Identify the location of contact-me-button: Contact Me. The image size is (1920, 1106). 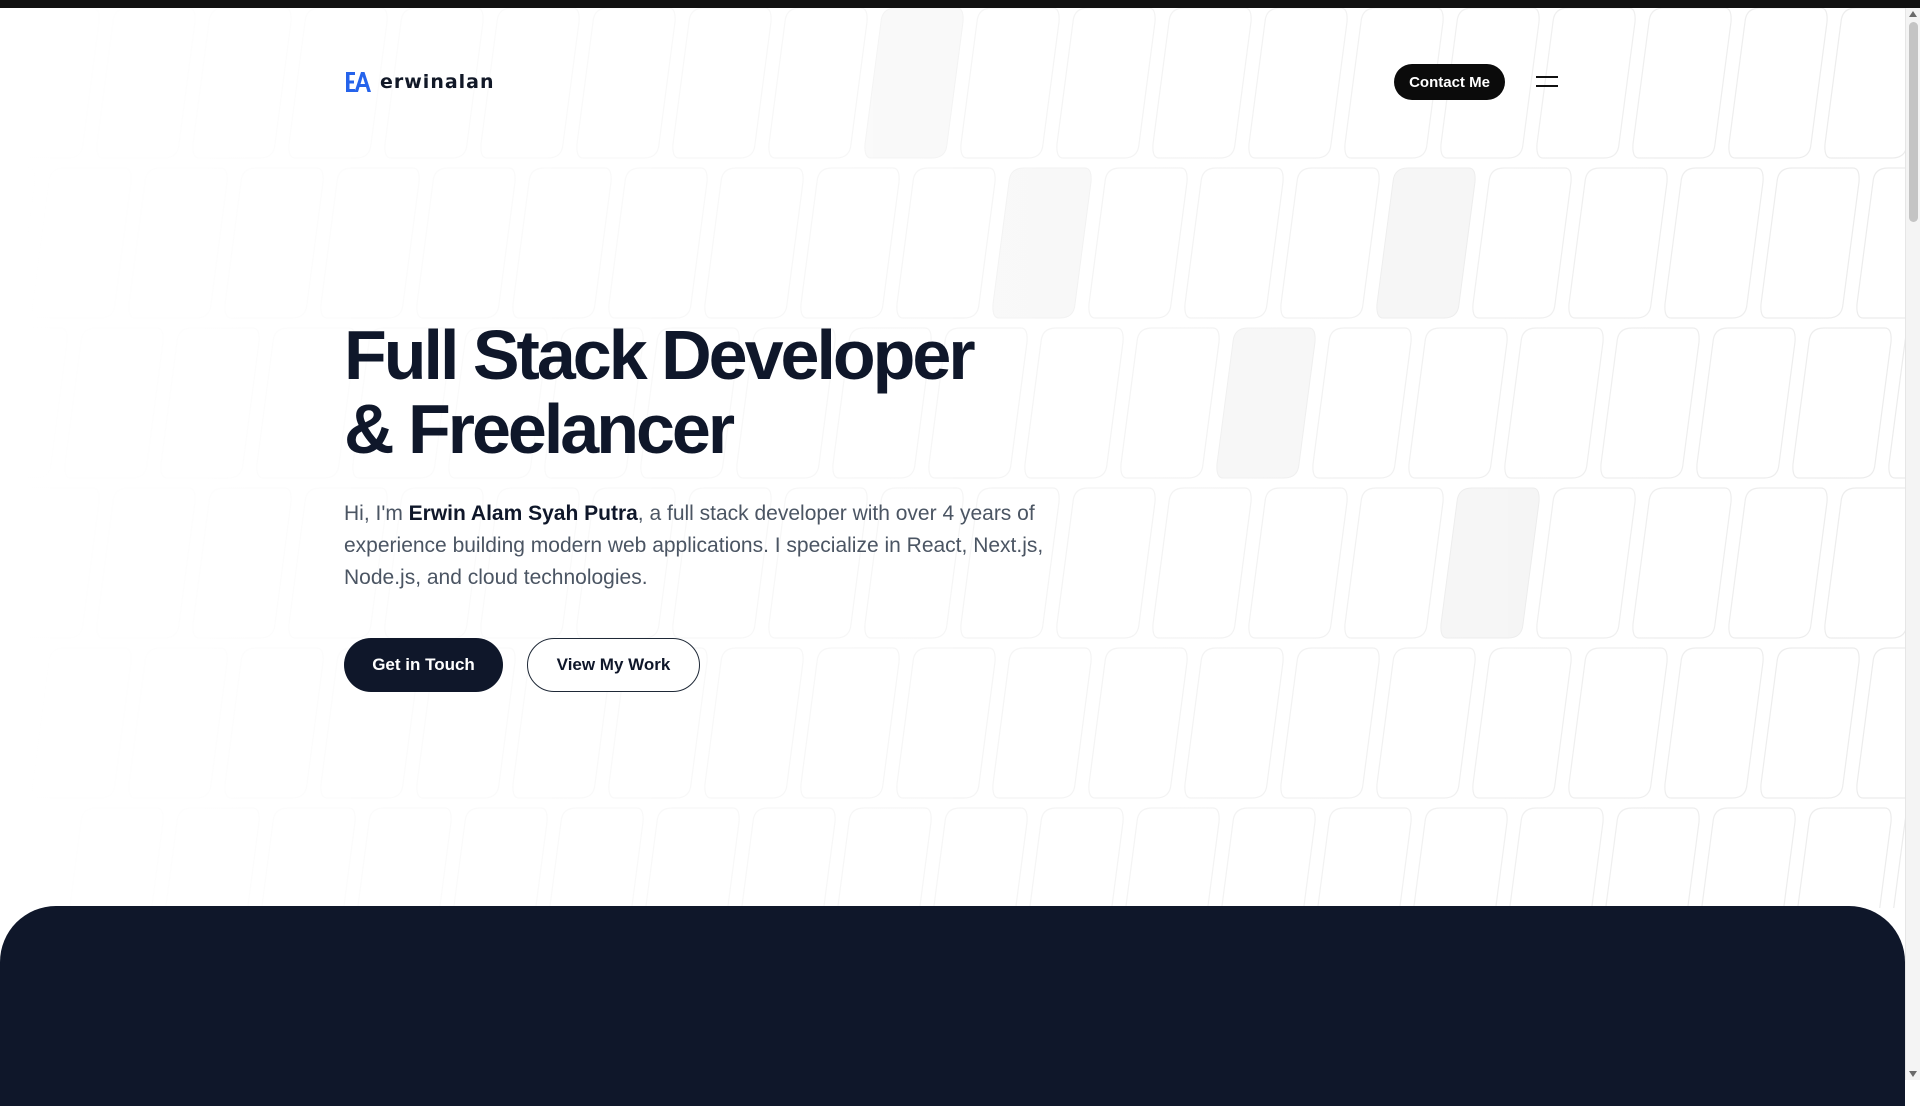
(1449, 82).